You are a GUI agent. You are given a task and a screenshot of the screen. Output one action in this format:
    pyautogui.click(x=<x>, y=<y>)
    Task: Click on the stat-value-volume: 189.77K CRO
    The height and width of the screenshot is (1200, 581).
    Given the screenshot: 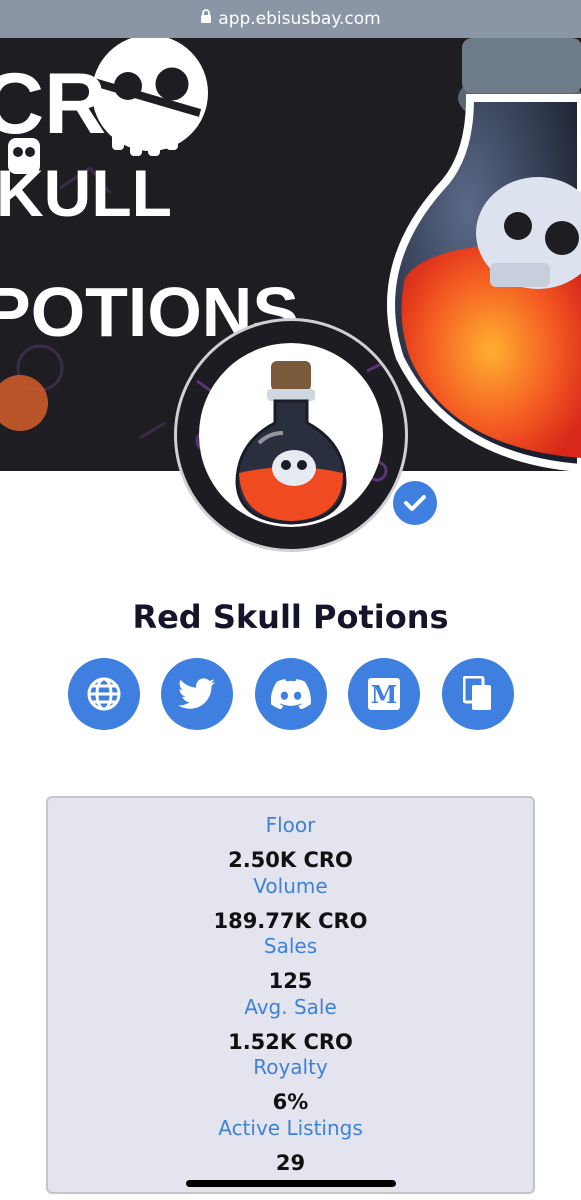 What is the action you would take?
    pyautogui.click(x=290, y=921)
    